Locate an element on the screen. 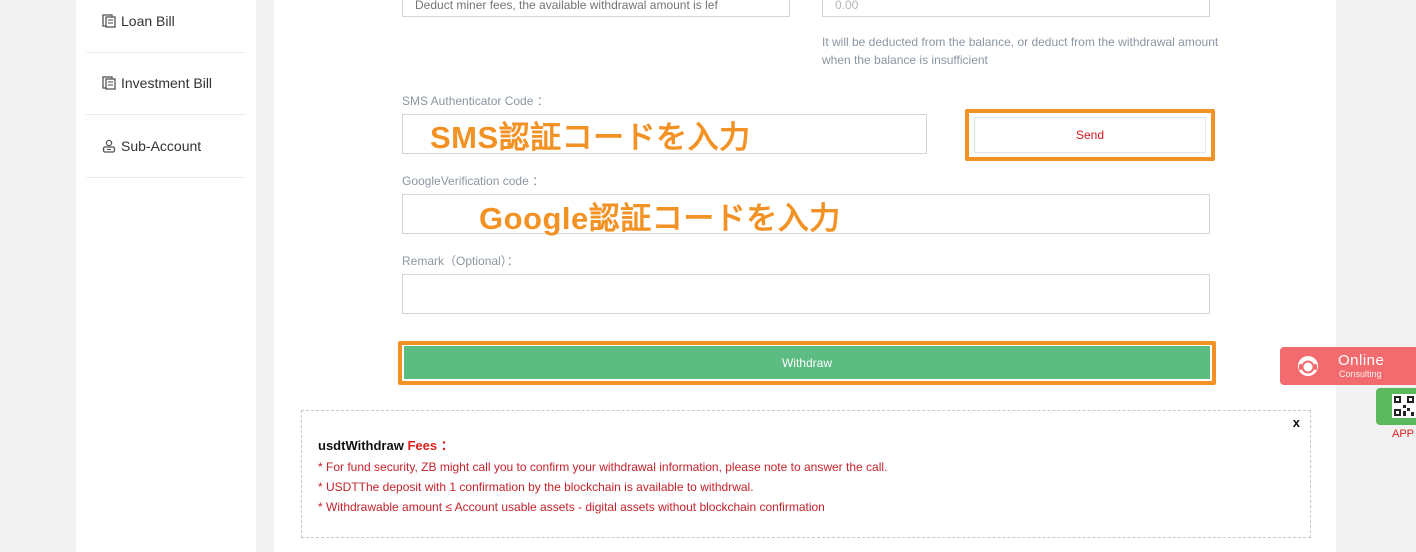  sidebar-item-label: Sub-Account is located at coordinates (161, 146).